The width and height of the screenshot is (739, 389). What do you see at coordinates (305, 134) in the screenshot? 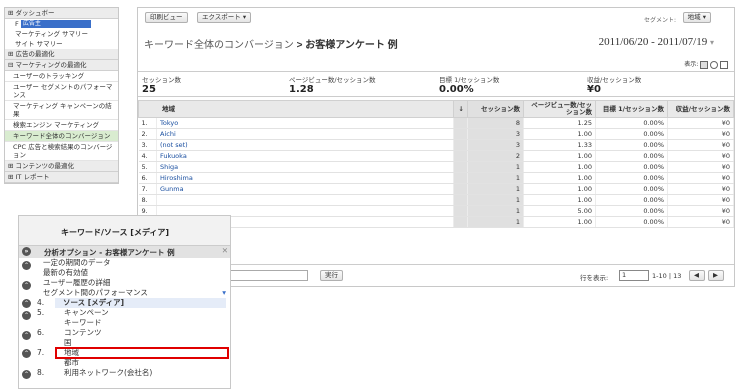
I see `region-name: Aichi` at bounding box center [305, 134].